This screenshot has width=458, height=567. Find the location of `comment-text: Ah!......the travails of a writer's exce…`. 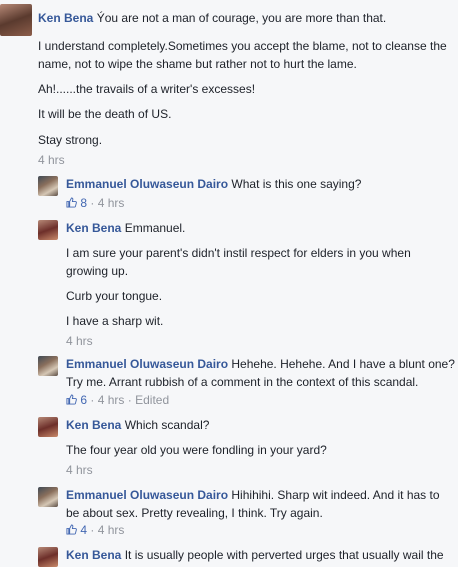

comment-text: Ah!......the travails of a writer's exce… is located at coordinates (147, 89).